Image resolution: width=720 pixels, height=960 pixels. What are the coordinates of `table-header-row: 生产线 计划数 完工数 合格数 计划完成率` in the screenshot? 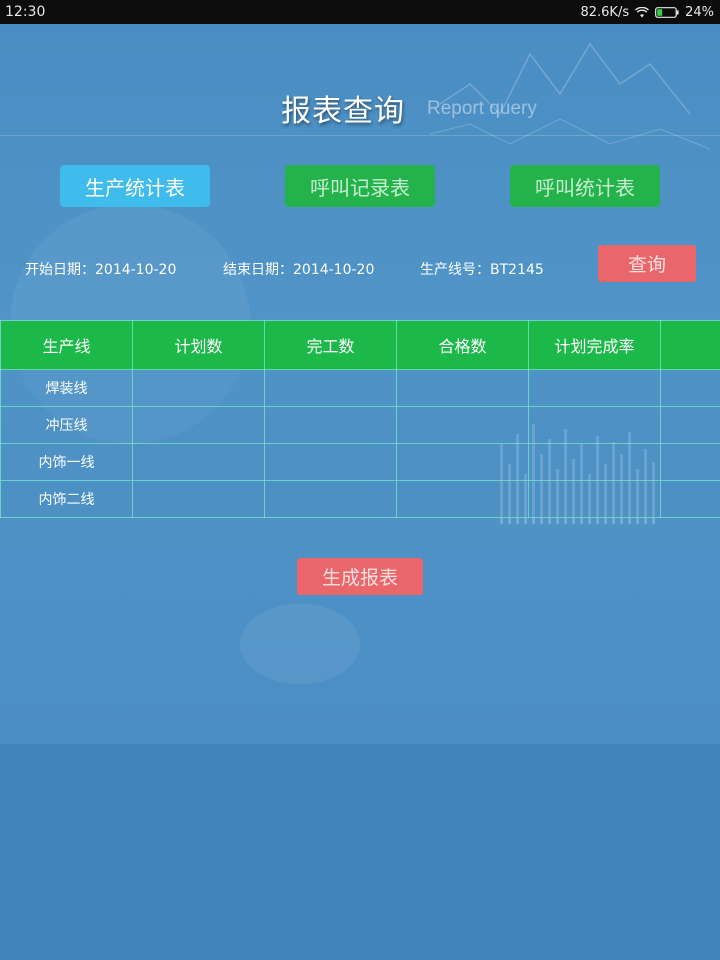 It's located at (360, 345).